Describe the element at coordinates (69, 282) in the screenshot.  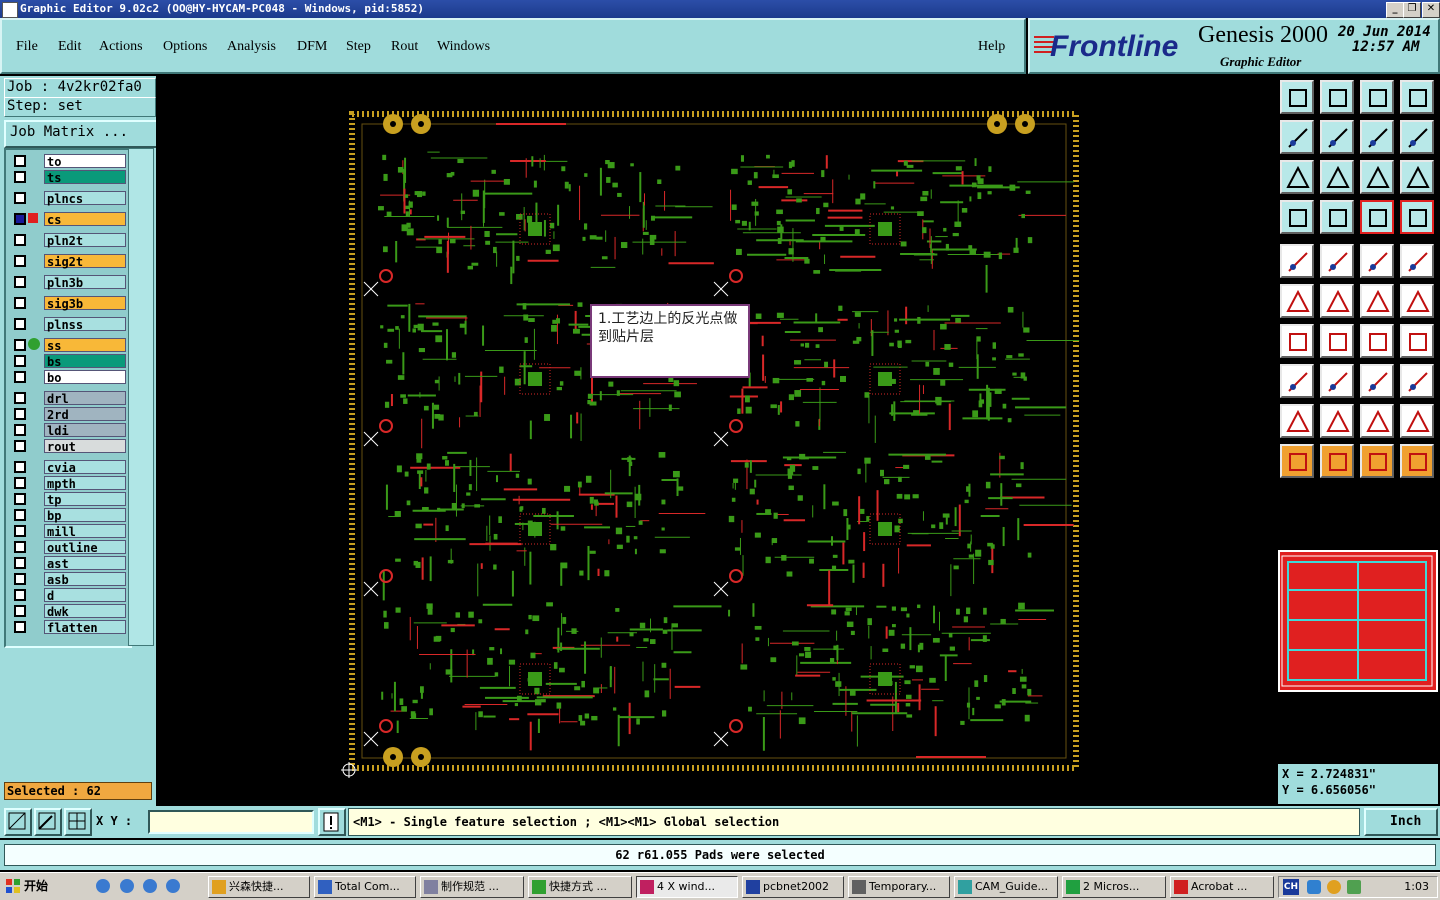
I see `layer-row-pln3b: pln3b` at that location.